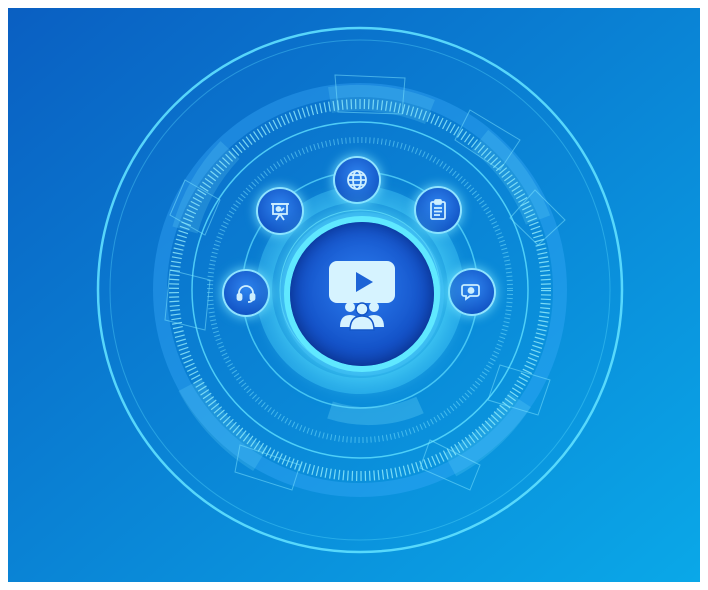 This screenshot has width=708, height=590. I want to click on video-conference-icon, so click(362, 296).